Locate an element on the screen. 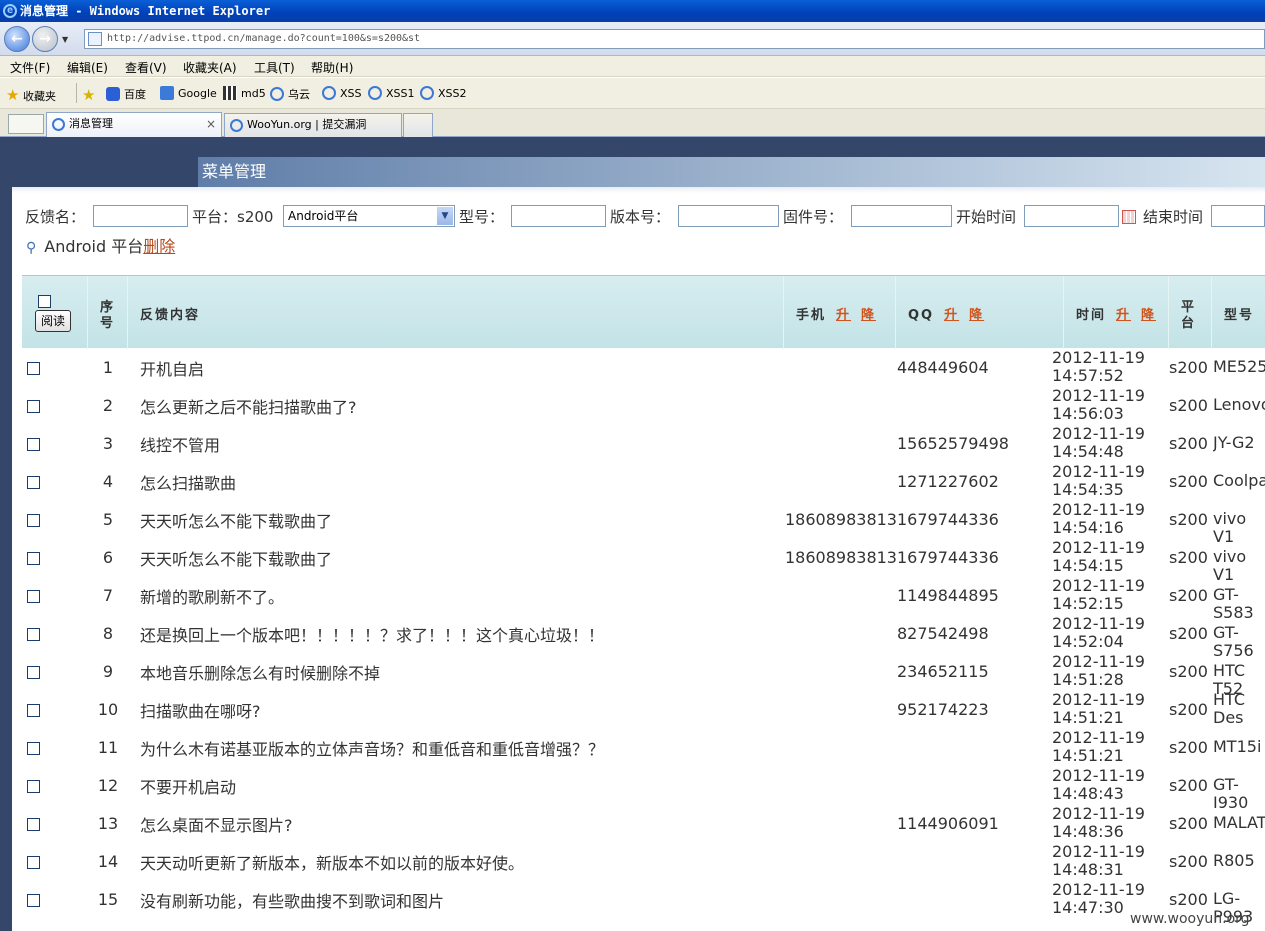 The image size is (1265, 931). menu-favorites: 收藏夹(A) is located at coordinates (210, 67).